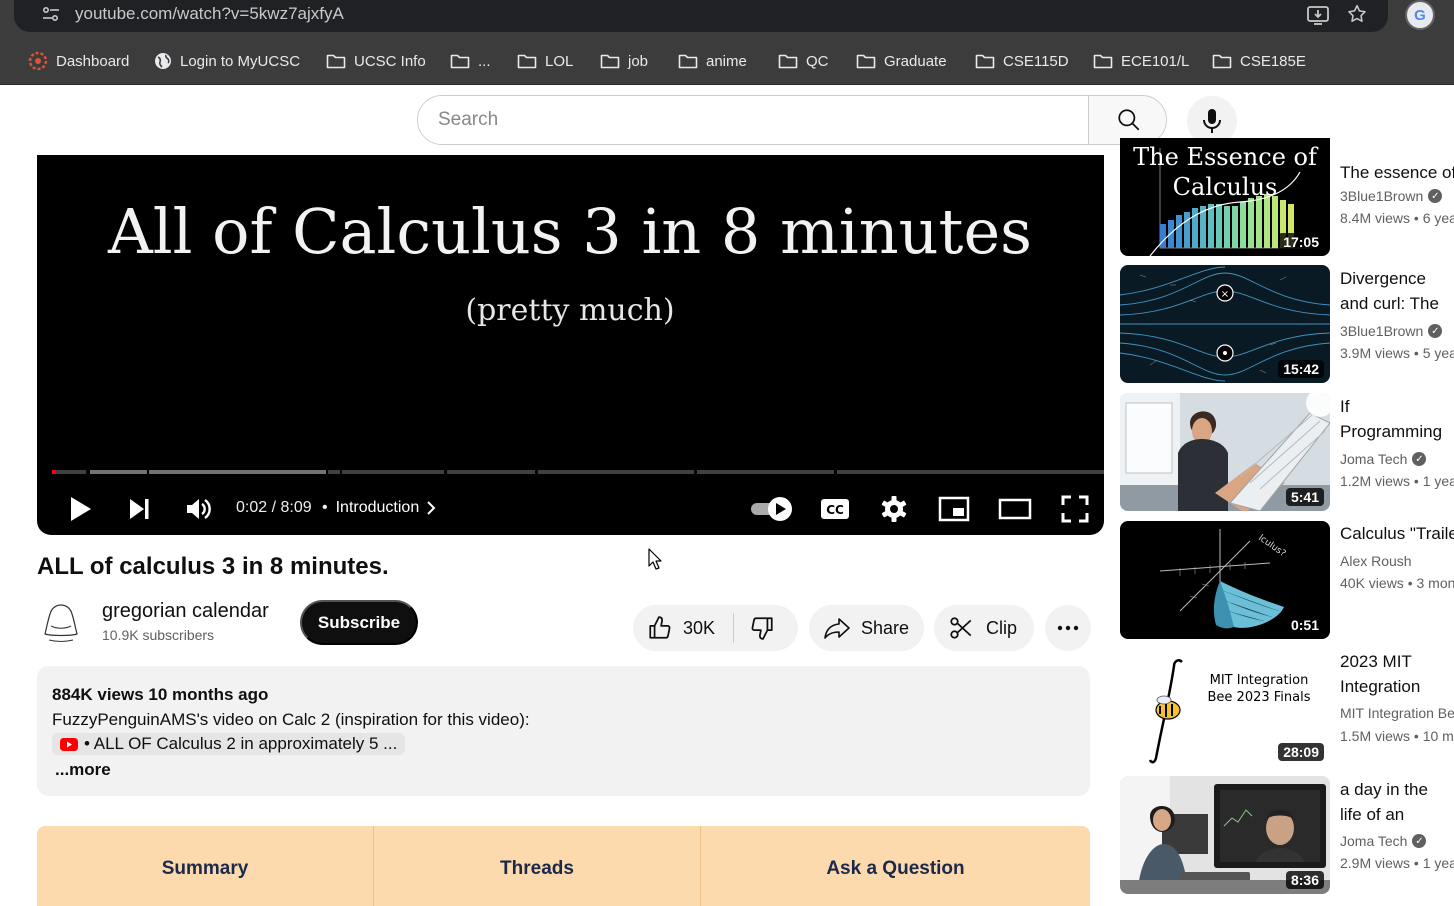 This screenshot has height=906, width=1454. I want to click on install-app-icon, so click(1318, 15).